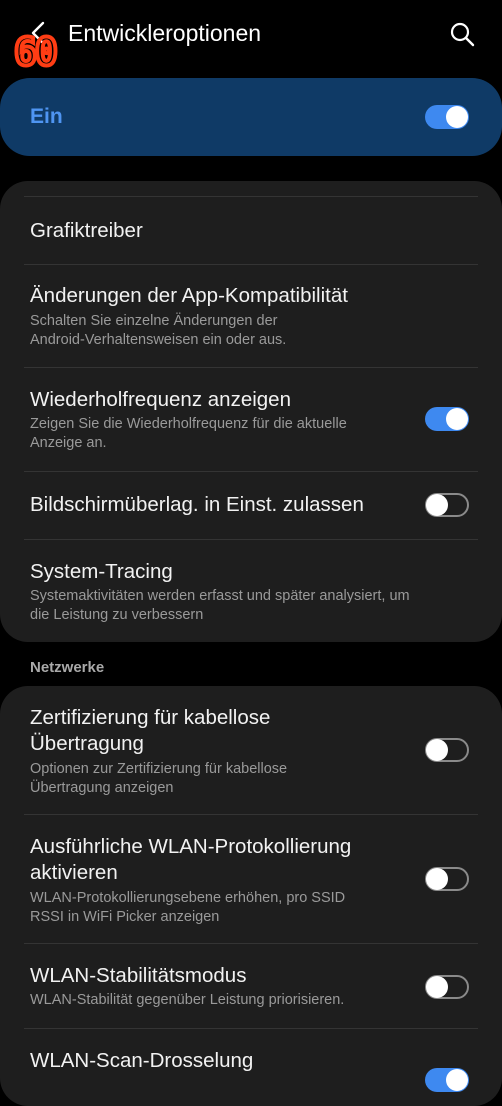 The height and width of the screenshot is (1106, 502). What do you see at coordinates (158, 340) in the screenshot?
I see `setting-subtitle: Android-Verhaltensweisen ein oder aus.` at bounding box center [158, 340].